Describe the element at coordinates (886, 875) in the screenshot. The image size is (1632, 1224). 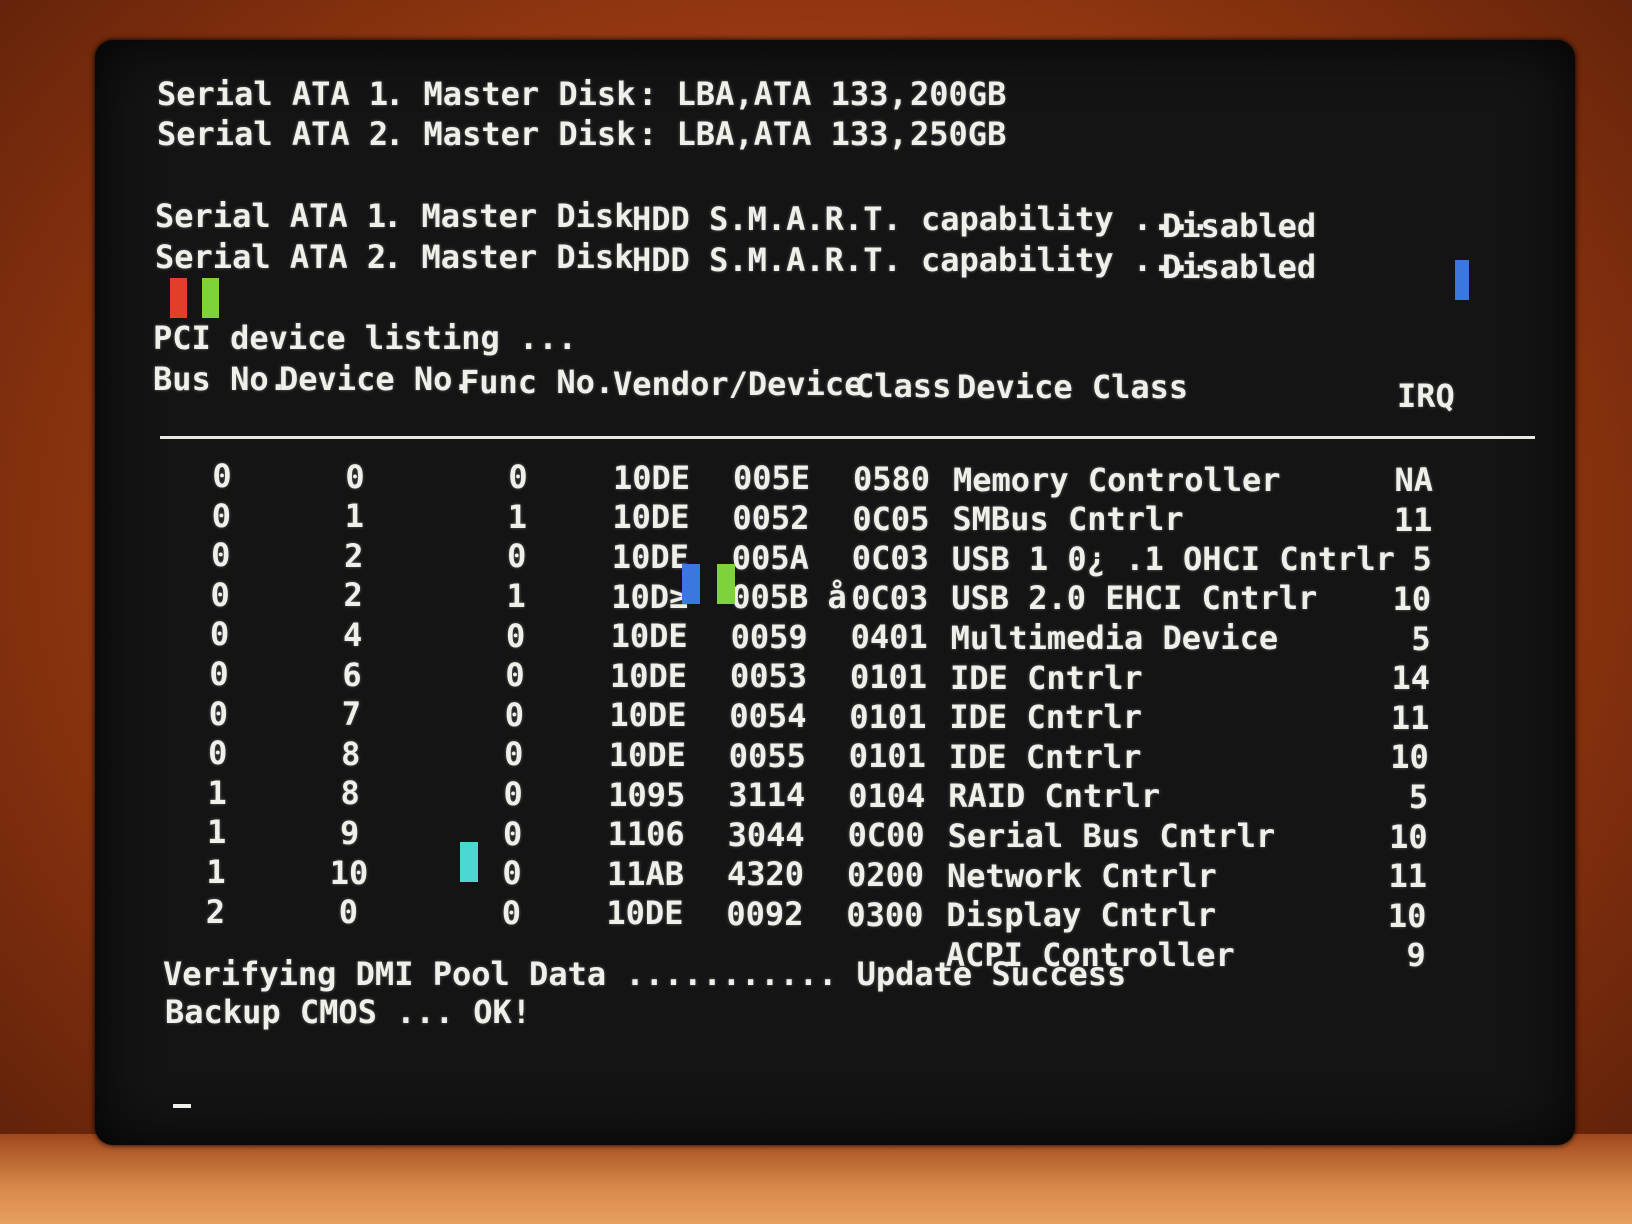
I see `pci-cell-class: 0200` at that location.